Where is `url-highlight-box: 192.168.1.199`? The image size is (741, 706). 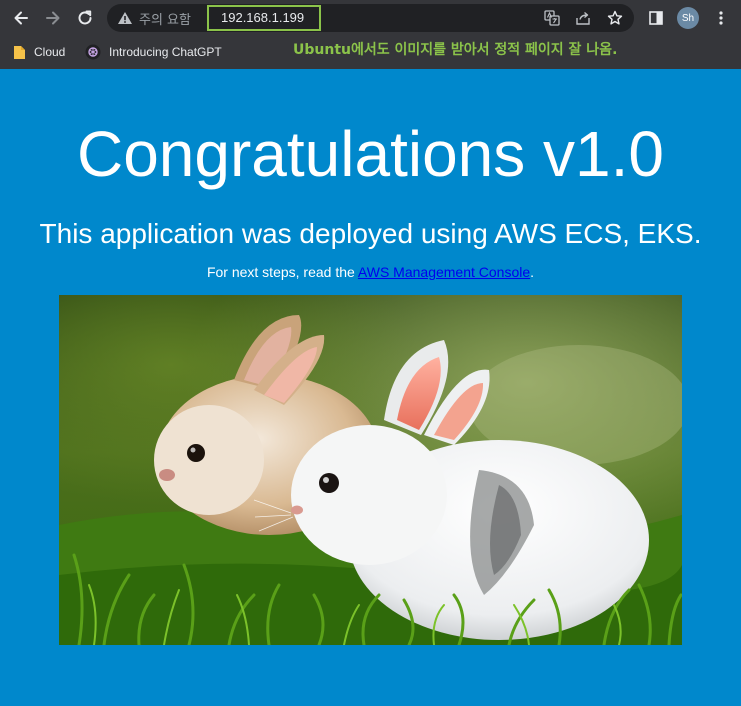 url-highlight-box: 192.168.1.199 is located at coordinates (264, 18).